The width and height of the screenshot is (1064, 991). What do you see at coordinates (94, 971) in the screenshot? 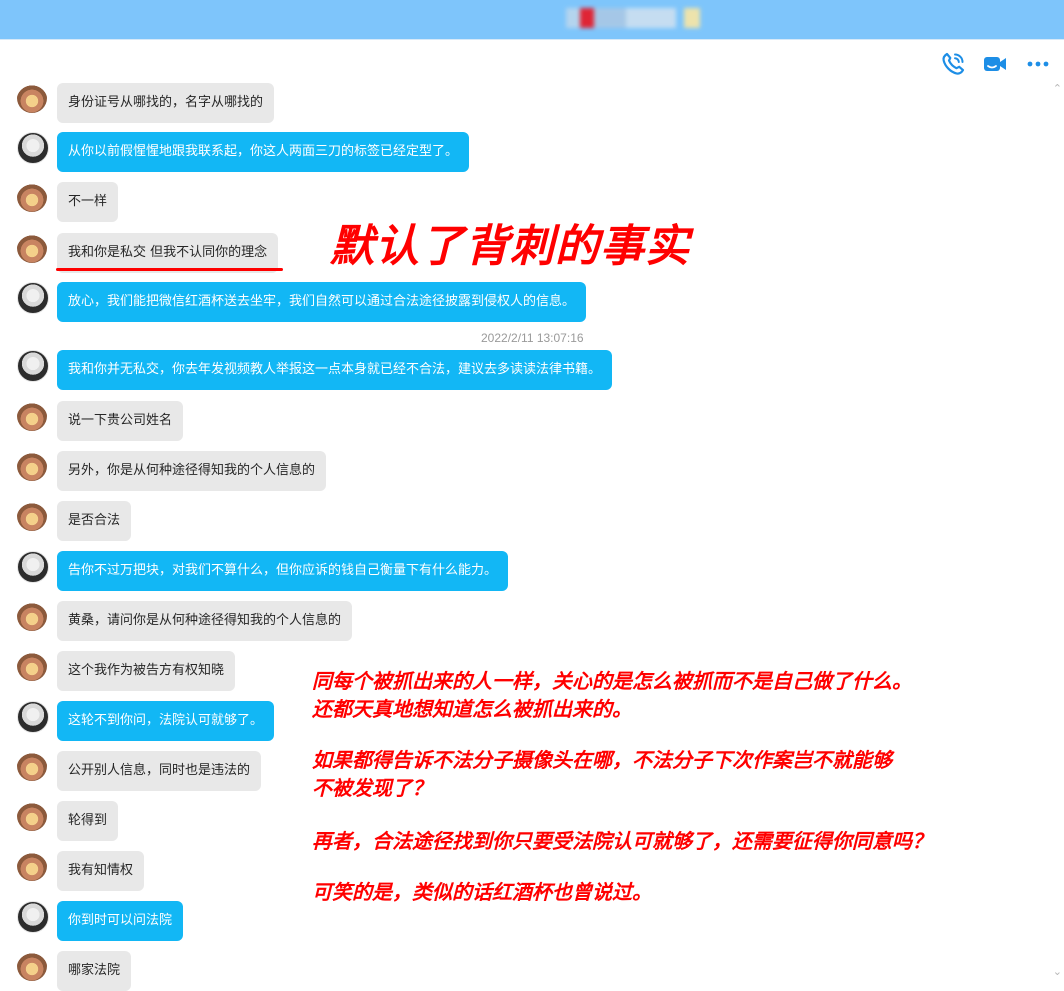
I see `message-bubble: 哪家法院` at bounding box center [94, 971].